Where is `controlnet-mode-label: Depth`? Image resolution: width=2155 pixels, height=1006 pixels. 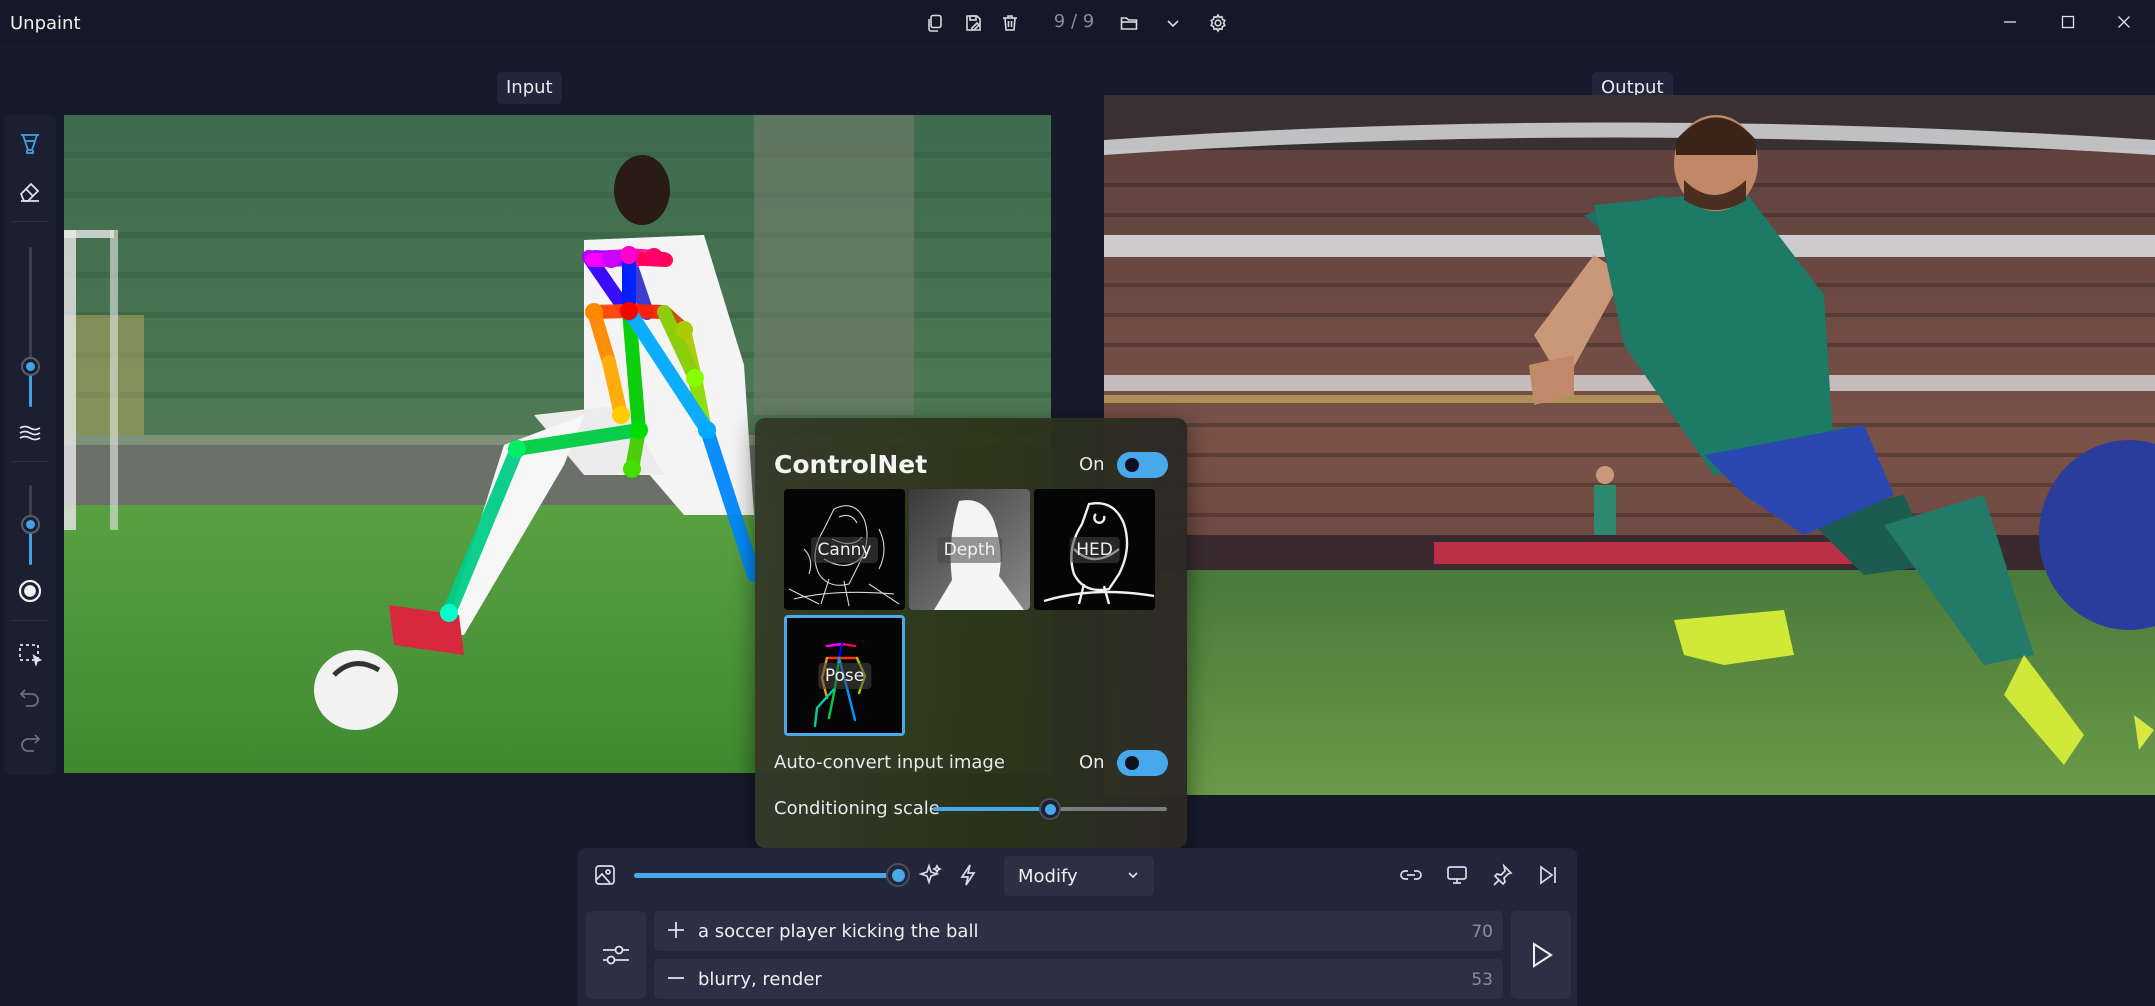 controlnet-mode-label: Depth is located at coordinates (969, 549).